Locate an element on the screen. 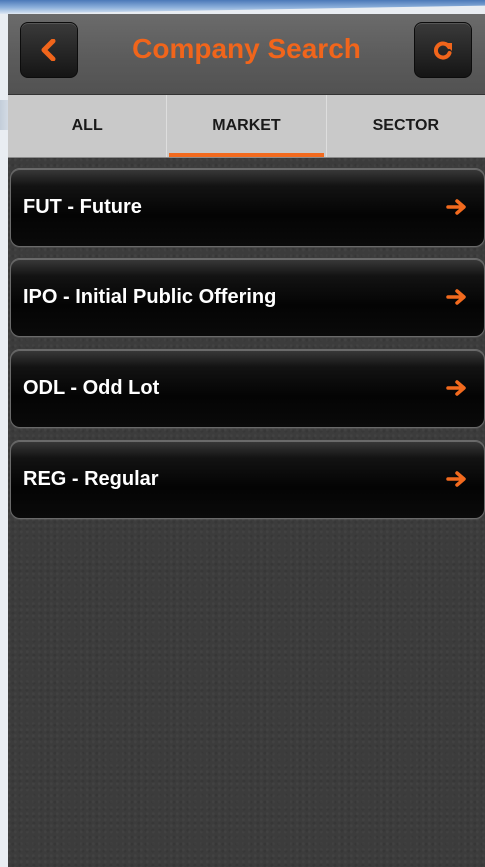 The image size is (485, 867). tab-all: ALL is located at coordinates (87, 126).